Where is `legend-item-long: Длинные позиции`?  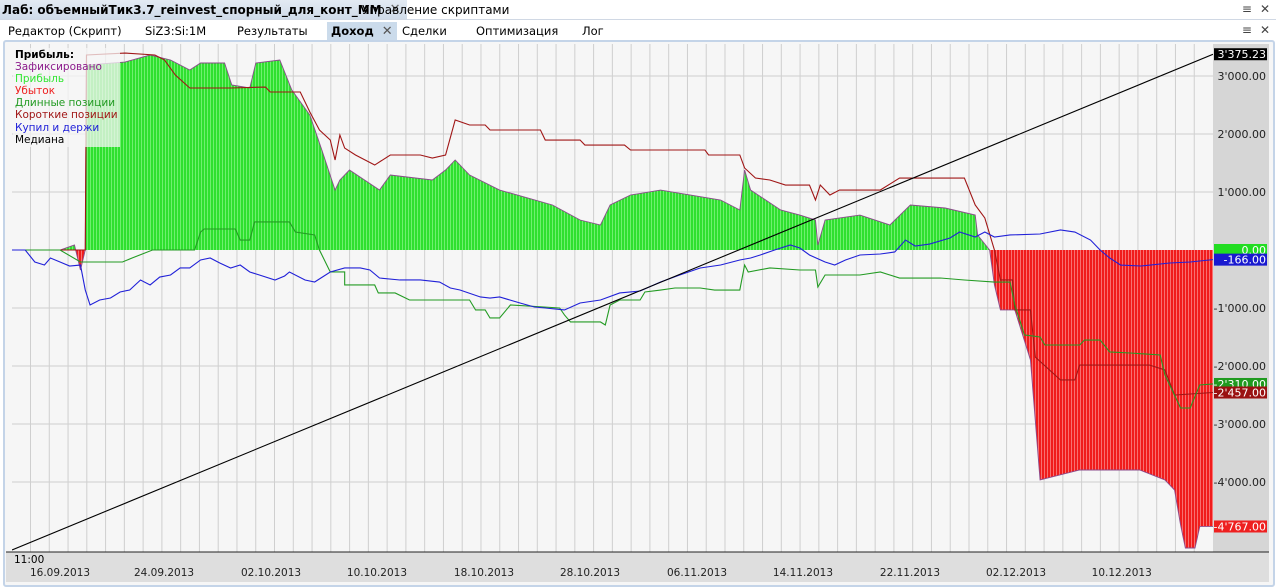
legend-item-long: Длинные позиции is located at coordinates (65, 103).